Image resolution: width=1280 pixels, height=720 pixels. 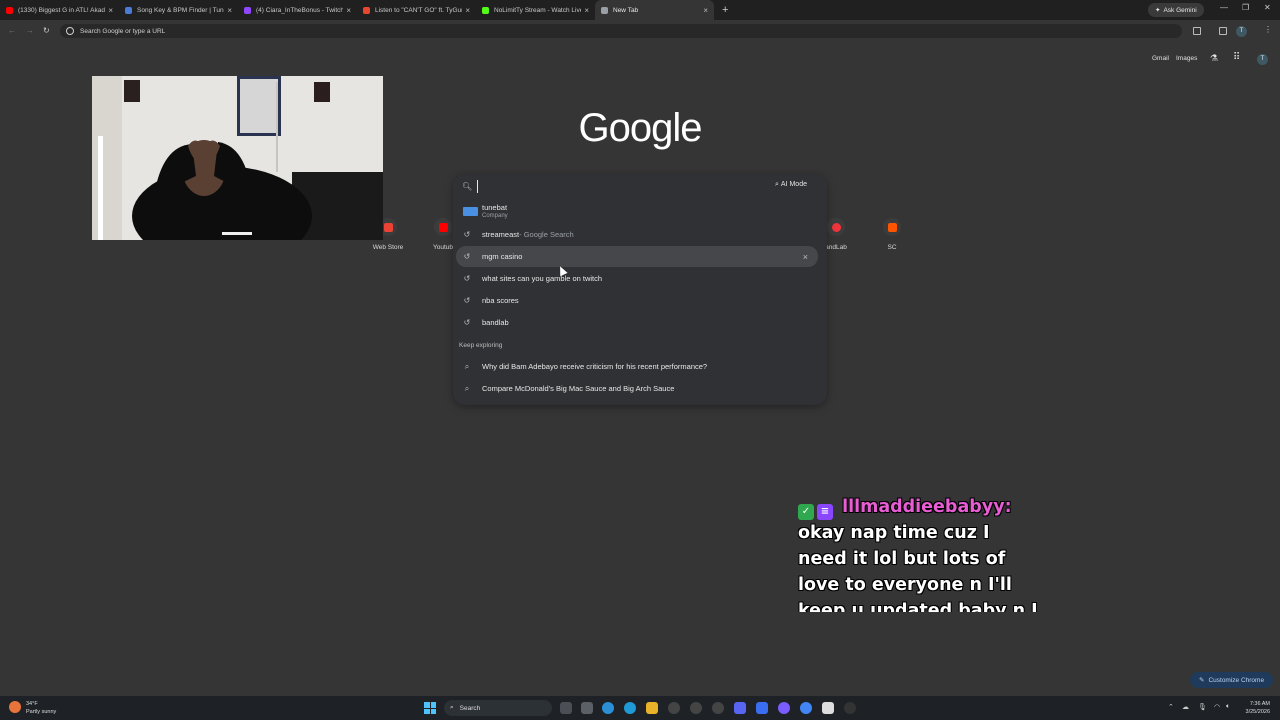 What do you see at coordinates (725, 10) in the screenshot?
I see `new-tab-button: +` at bounding box center [725, 10].